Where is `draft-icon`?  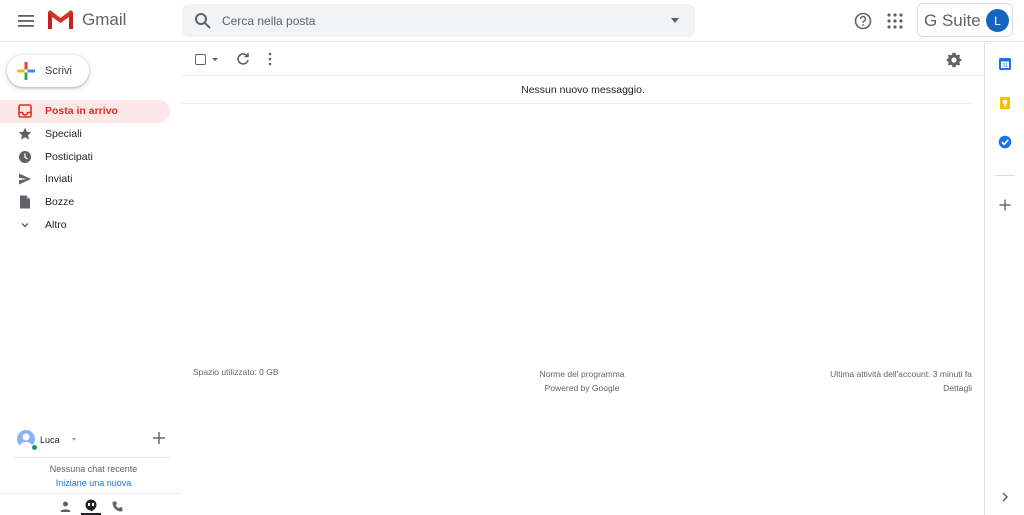
draft-icon is located at coordinates (25, 202).